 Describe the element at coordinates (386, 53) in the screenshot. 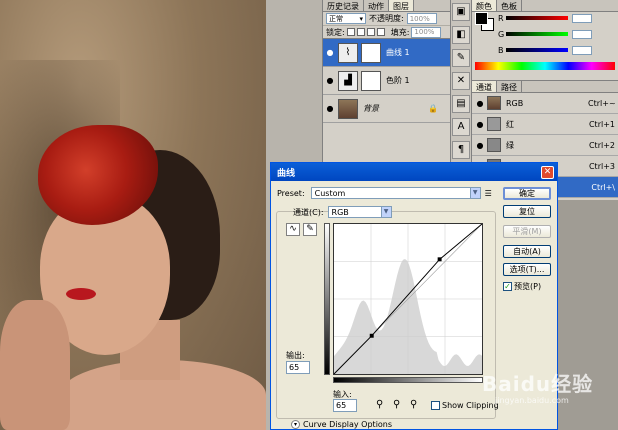

I see `layer-row-curves: ● ⌇ 曲线 1` at that location.